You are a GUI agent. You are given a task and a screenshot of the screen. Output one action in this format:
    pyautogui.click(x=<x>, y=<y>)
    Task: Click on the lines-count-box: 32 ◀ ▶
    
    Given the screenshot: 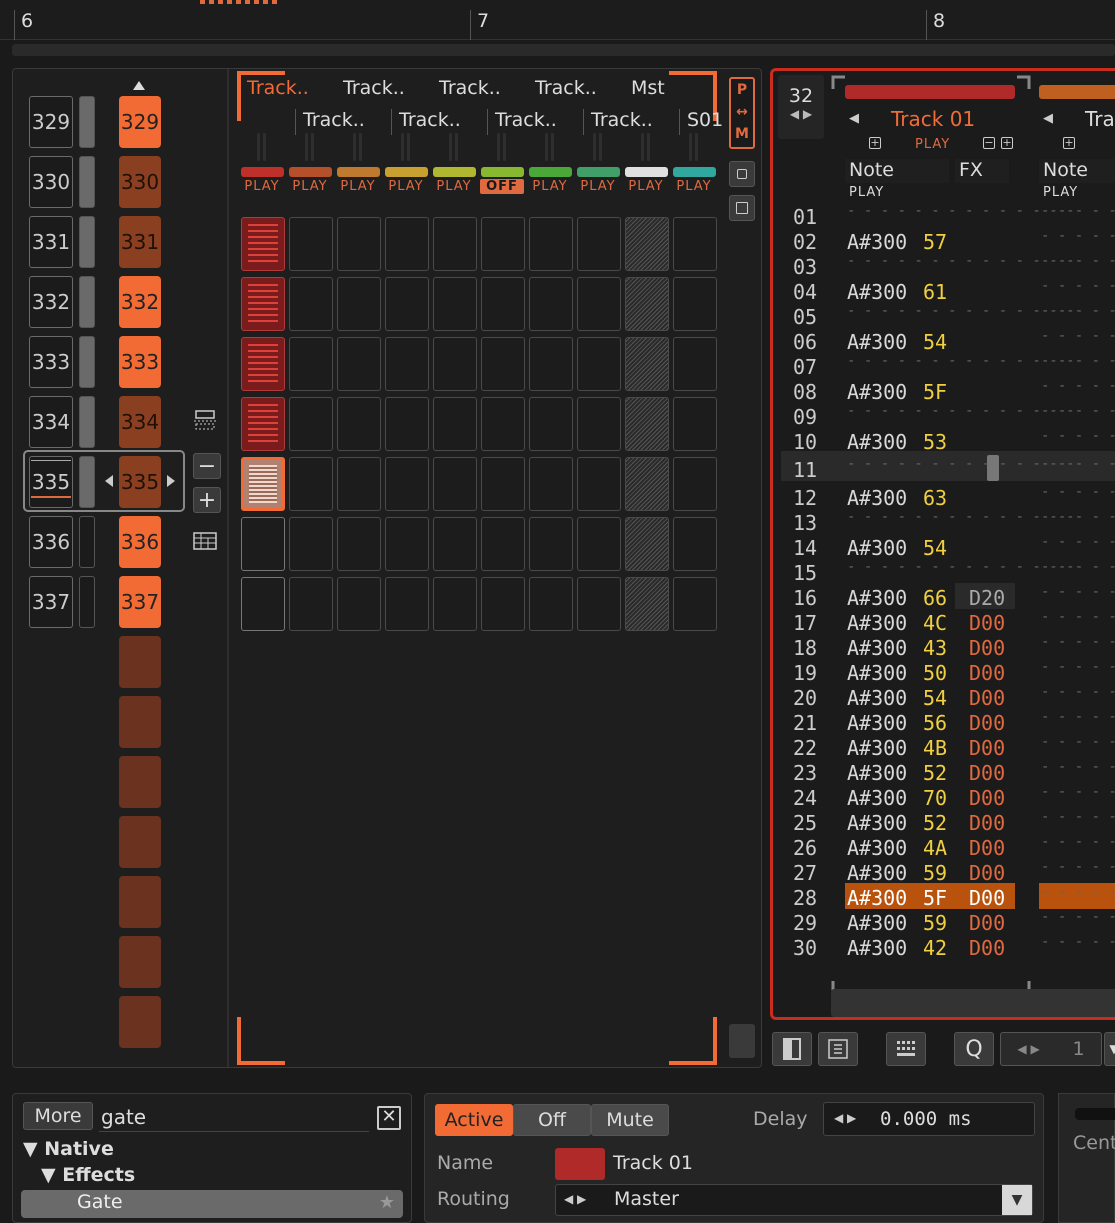 What is the action you would take?
    pyautogui.click(x=801, y=107)
    